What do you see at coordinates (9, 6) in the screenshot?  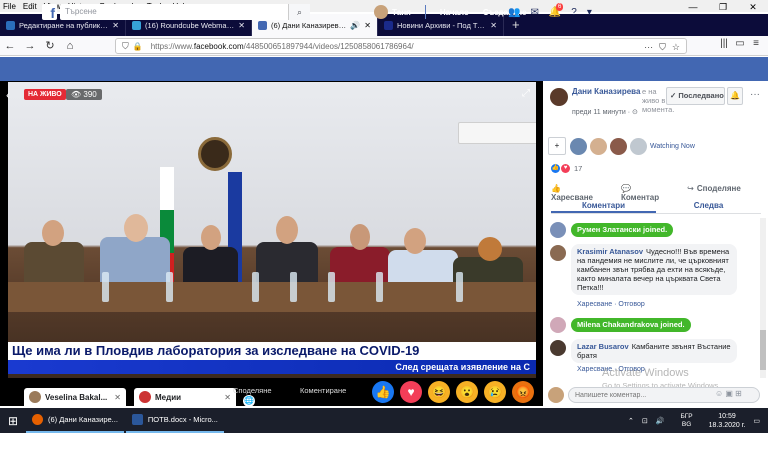 I see `menu-file: File` at bounding box center [9, 6].